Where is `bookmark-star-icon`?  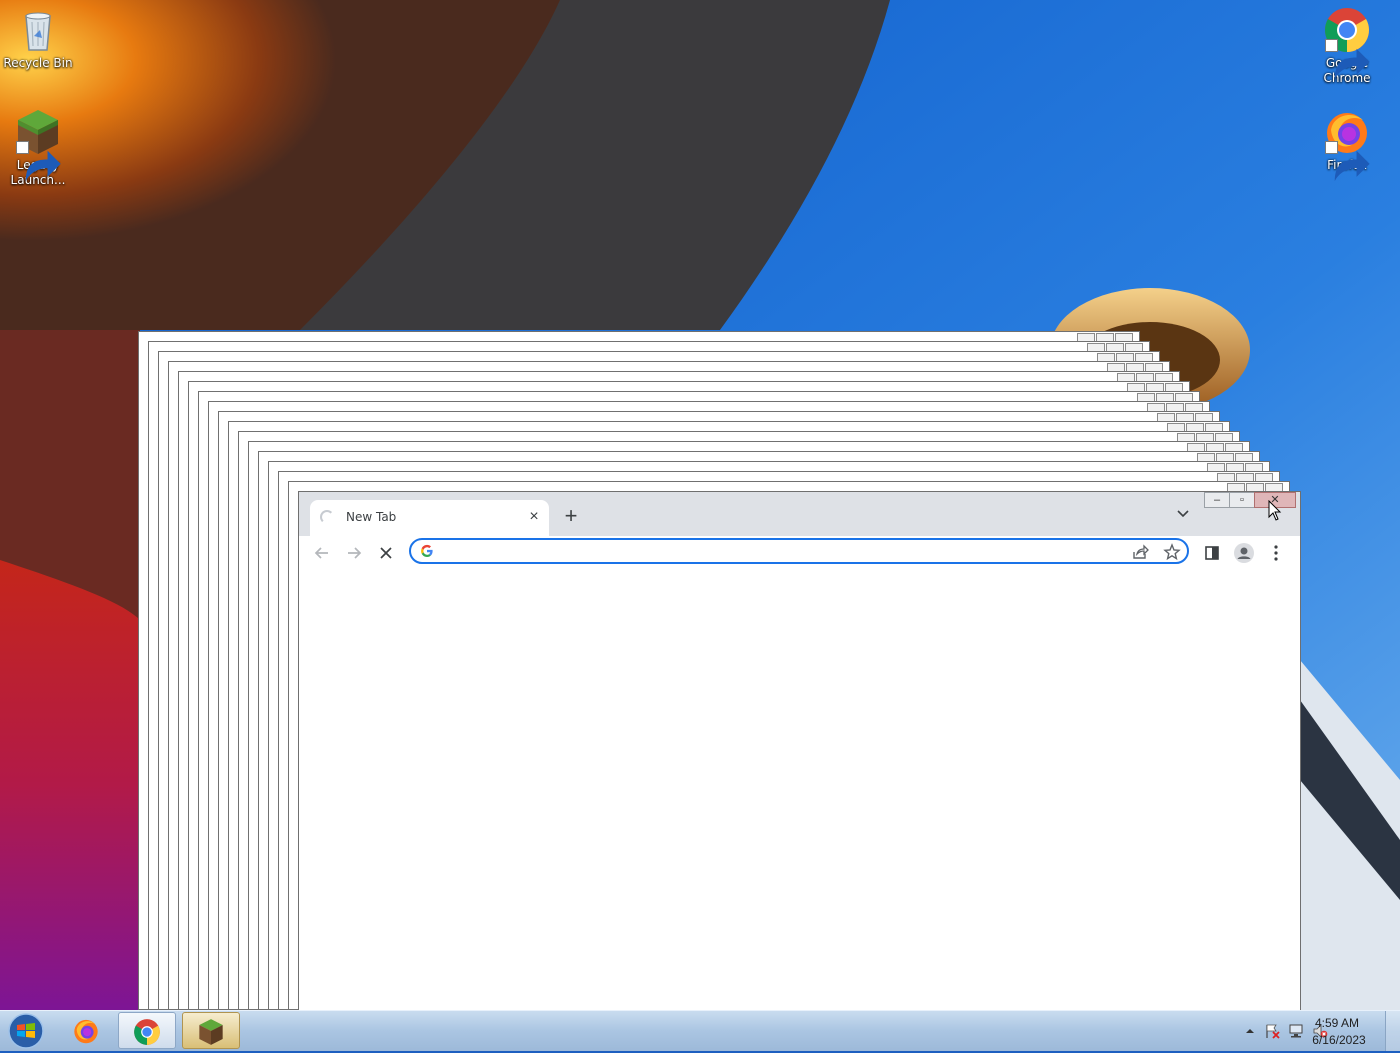 bookmark-star-icon is located at coordinates (1172, 552).